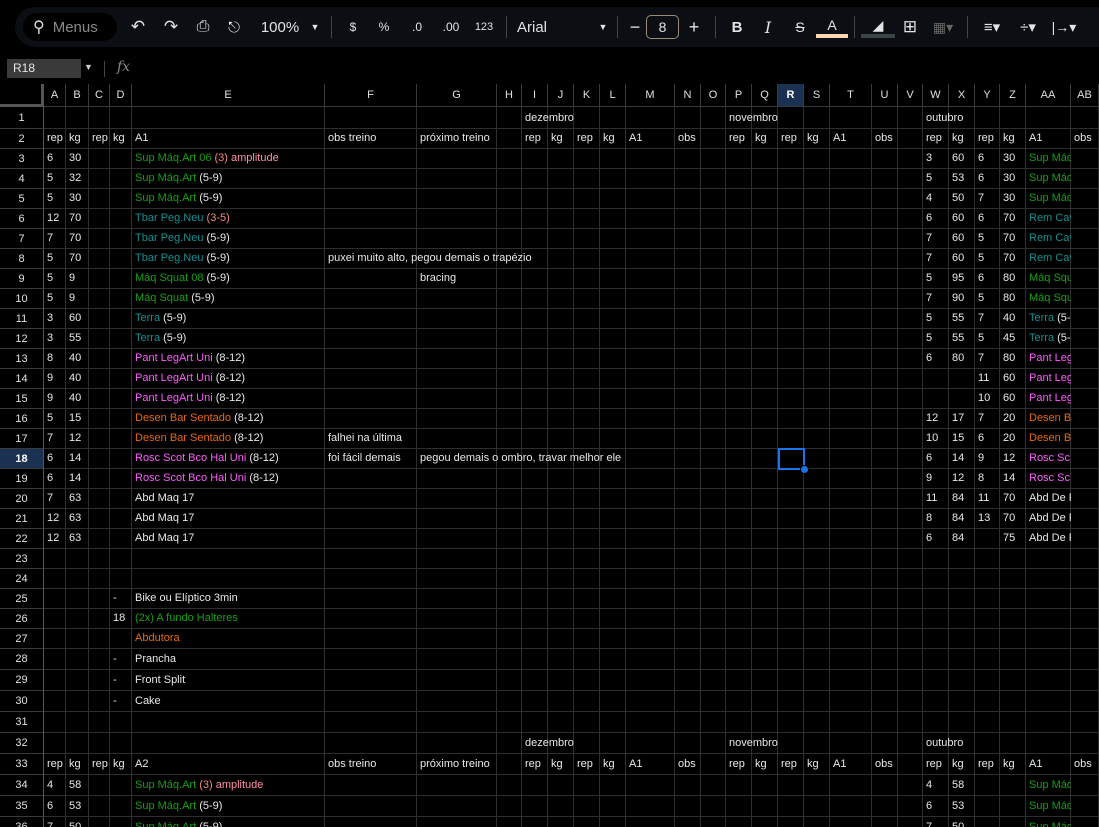  I want to click on column-header-l: L, so click(613, 95).